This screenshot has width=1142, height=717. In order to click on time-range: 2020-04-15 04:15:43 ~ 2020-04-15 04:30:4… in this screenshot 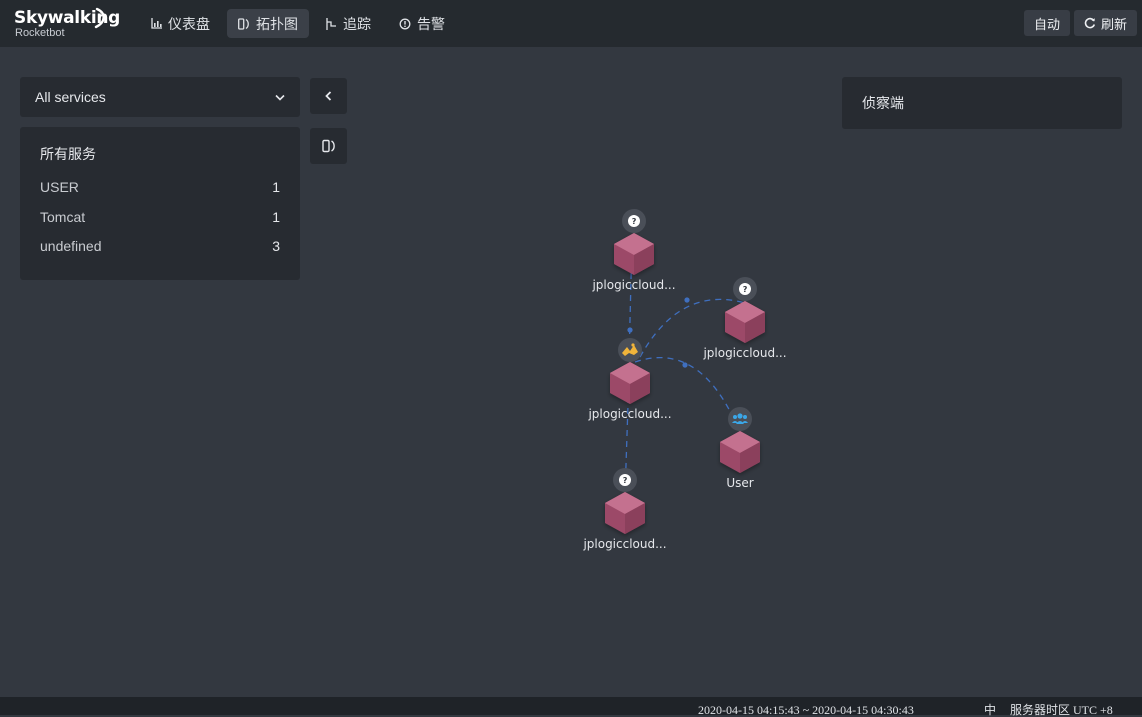, I will do `click(806, 710)`.